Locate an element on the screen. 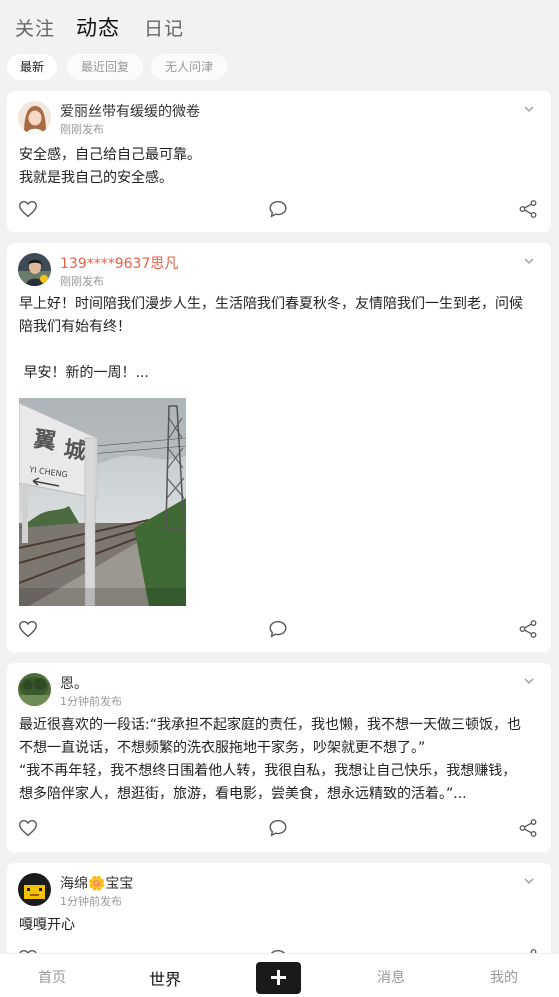 The width and height of the screenshot is (559, 997). tab-diary: 日记 is located at coordinates (164, 27).